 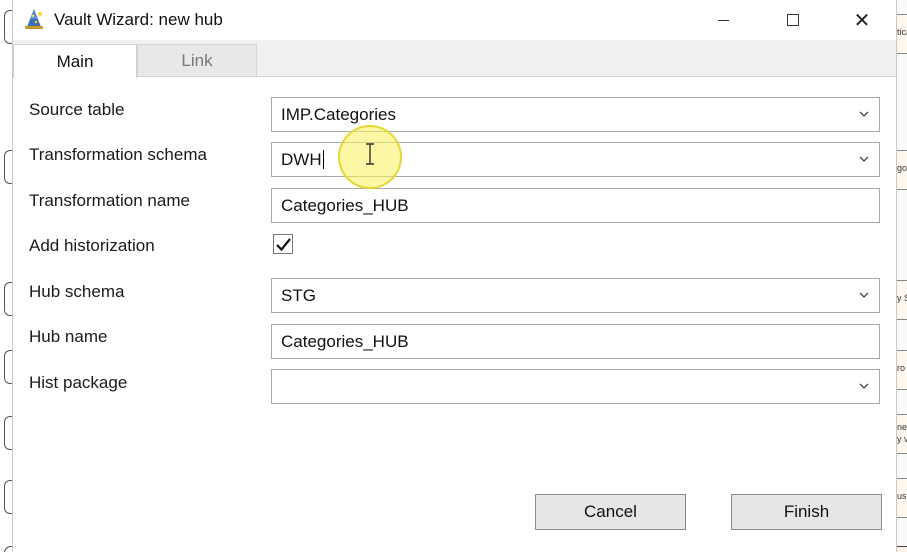 I want to click on close-icon: ✕, so click(x=862, y=20).